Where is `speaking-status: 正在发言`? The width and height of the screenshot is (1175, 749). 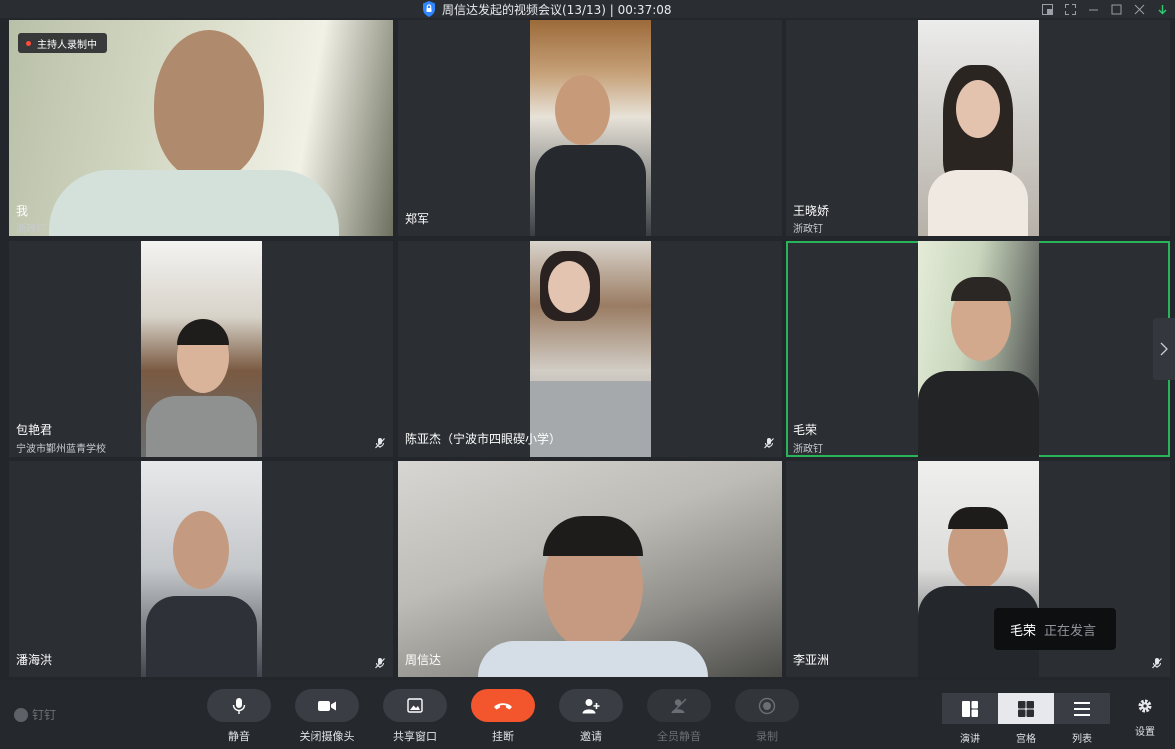
speaking-status: 正在发言 is located at coordinates (1070, 631).